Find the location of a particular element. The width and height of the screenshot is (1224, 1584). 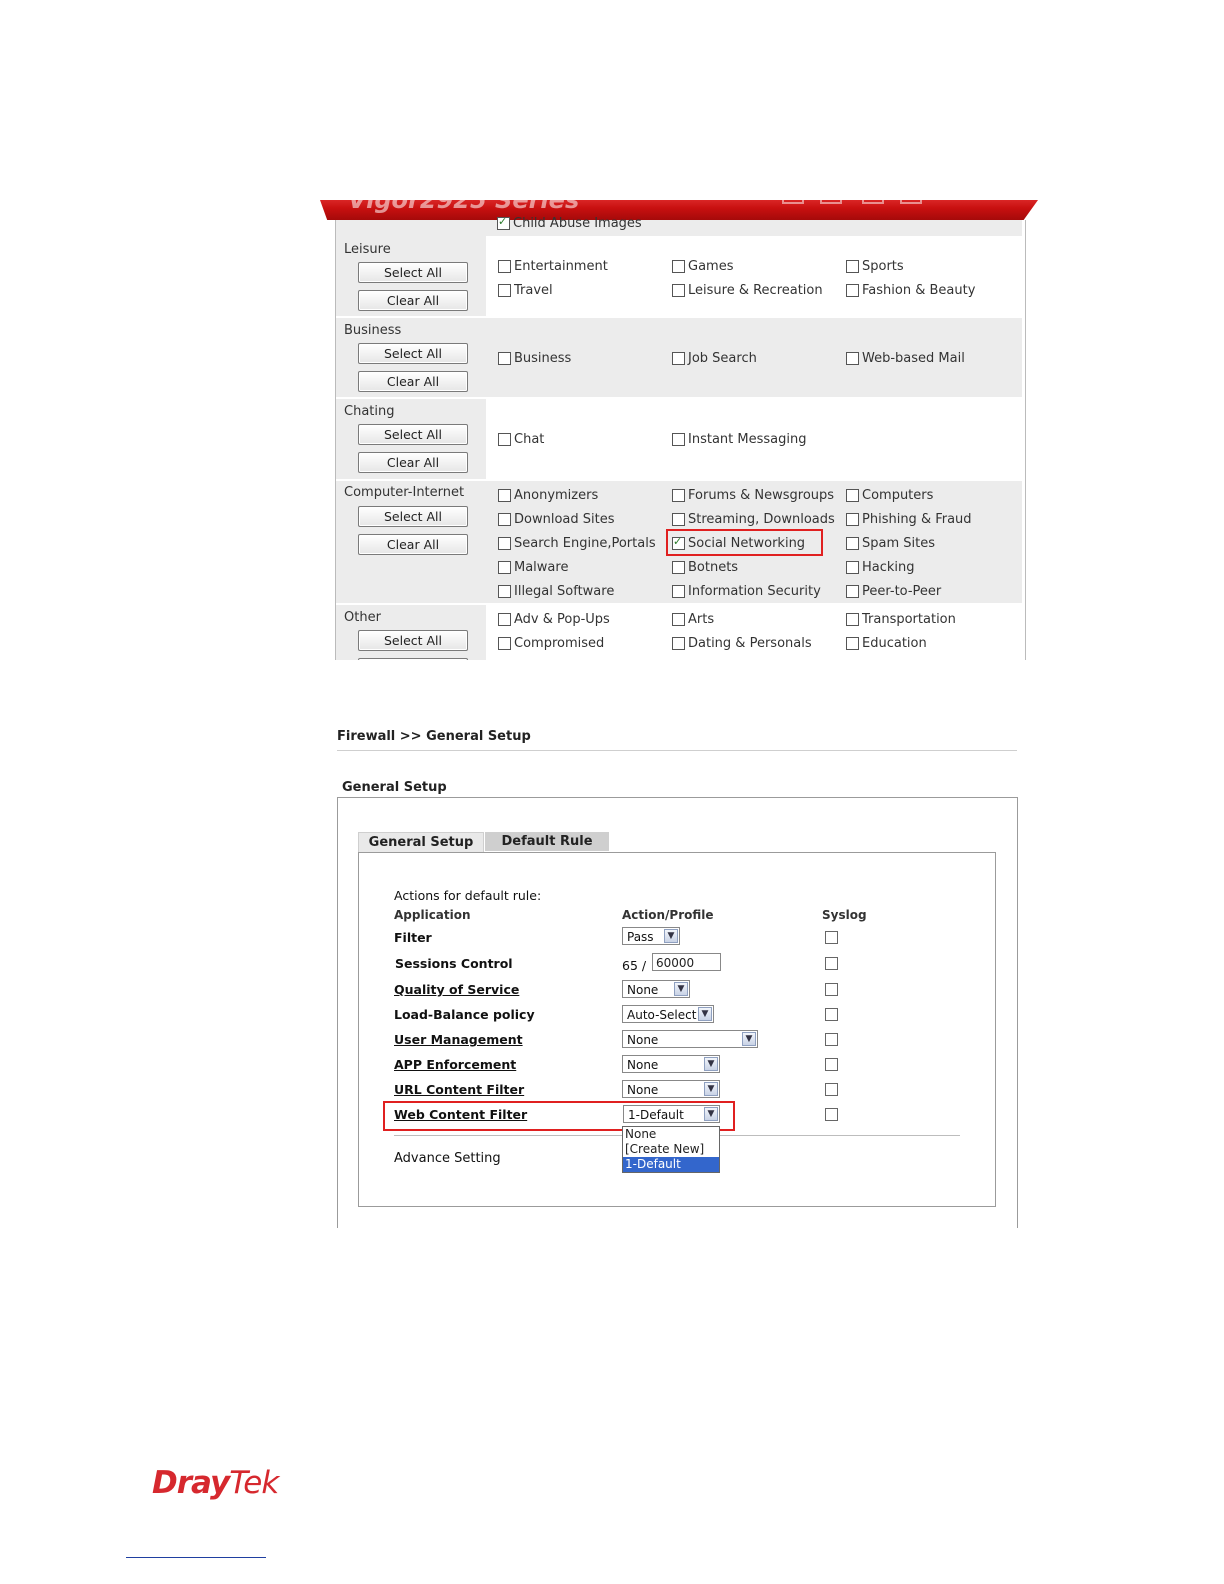

dropdown-option: [Create New] is located at coordinates (671, 1149).